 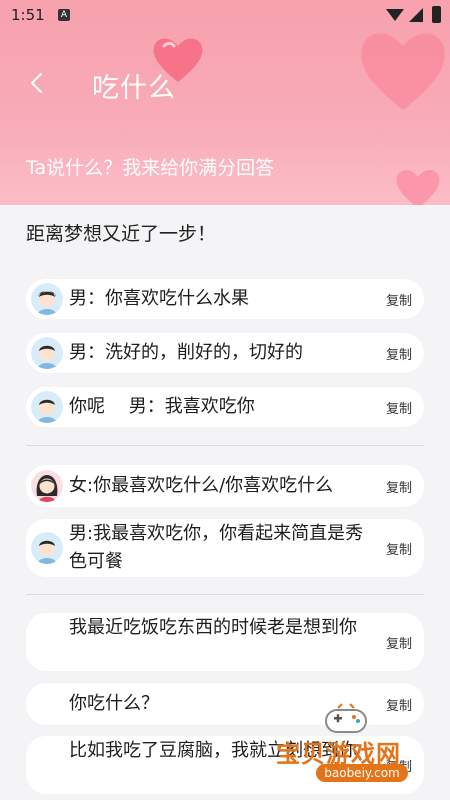 I want to click on page-title: 吃什么, so click(x=134, y=88).